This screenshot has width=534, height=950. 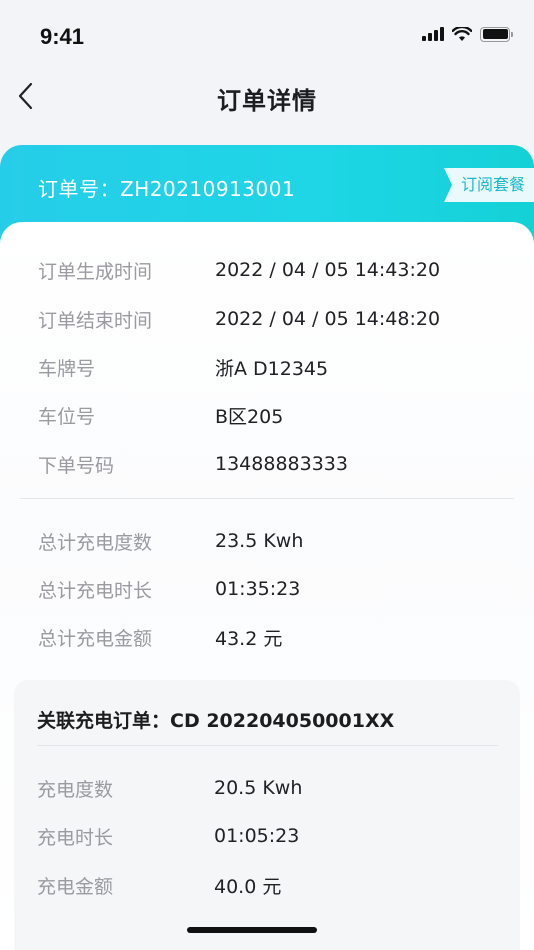 I want to click on home-indicator, so click(x=252, y=930).